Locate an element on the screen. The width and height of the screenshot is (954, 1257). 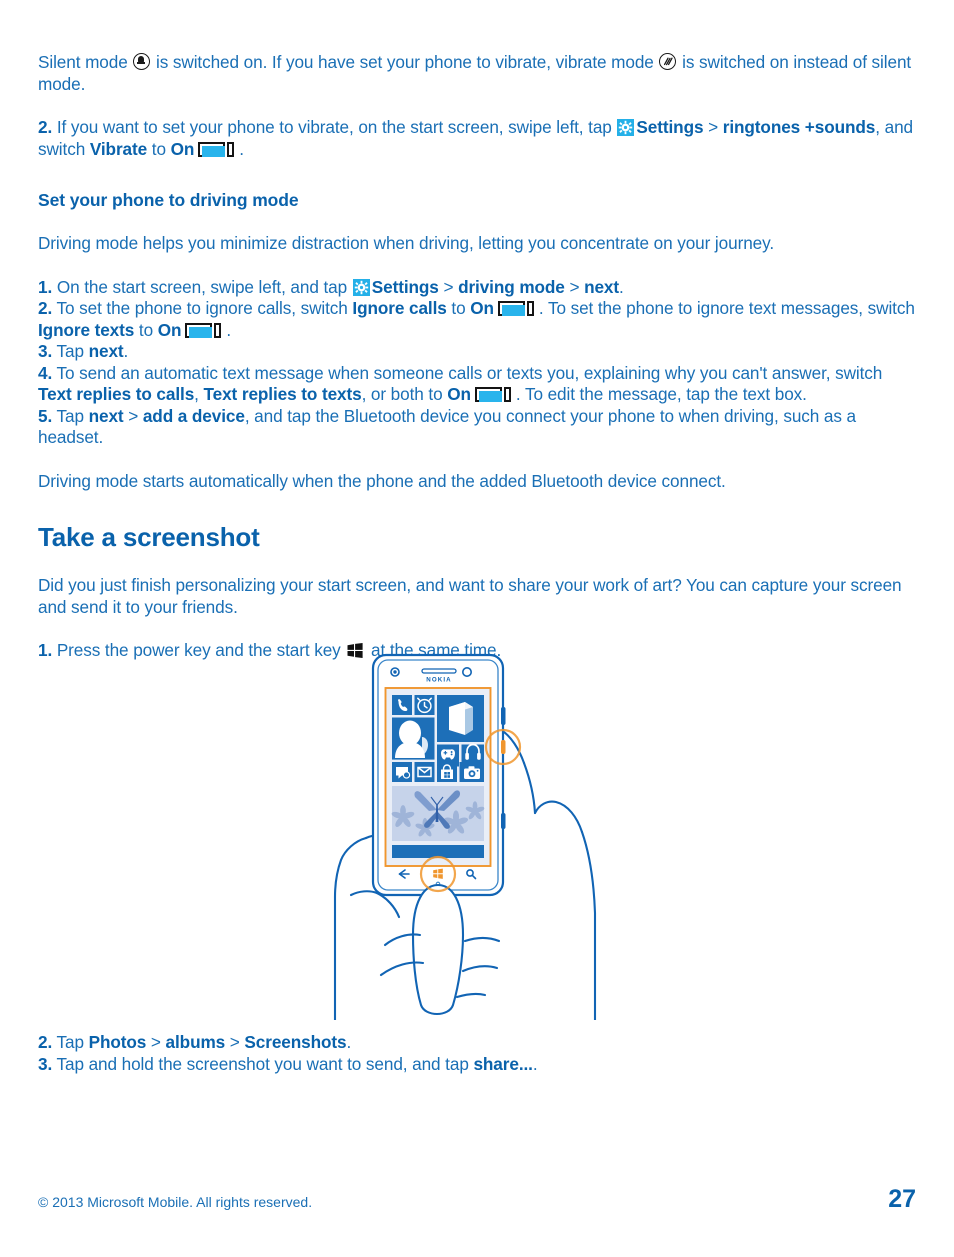
driving-step4-text-d: . To edit the message, tap the text box. is located at coordinates (661, 394).